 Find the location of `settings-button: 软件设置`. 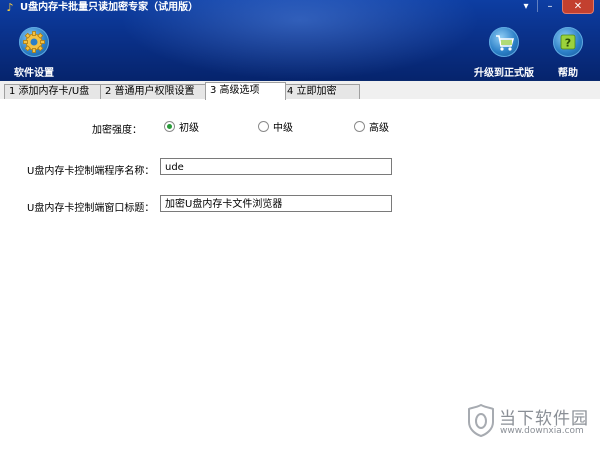

settings-button: 软件设置 is located at coordinates (34, 53).